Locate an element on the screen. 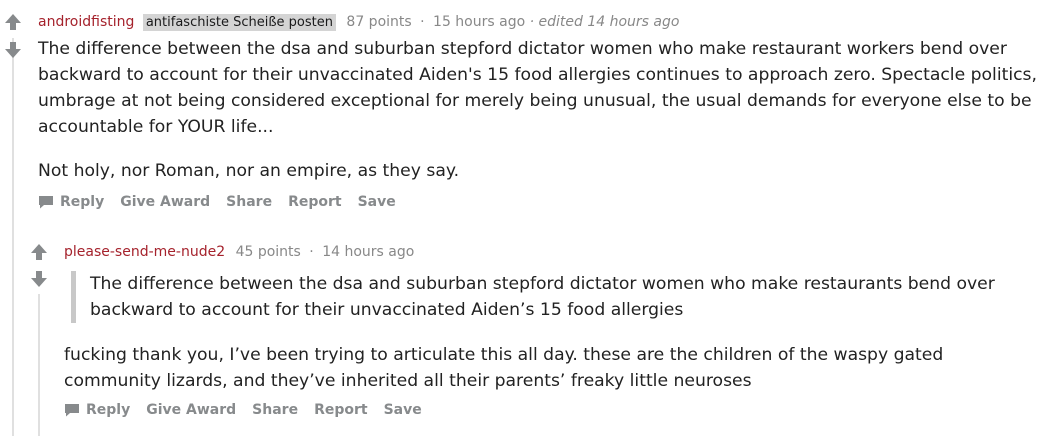 The width and height of the screenshot is (1061, 436). edited-timestamp: · edited 14 hours ago is located at coordinates (604, 22).